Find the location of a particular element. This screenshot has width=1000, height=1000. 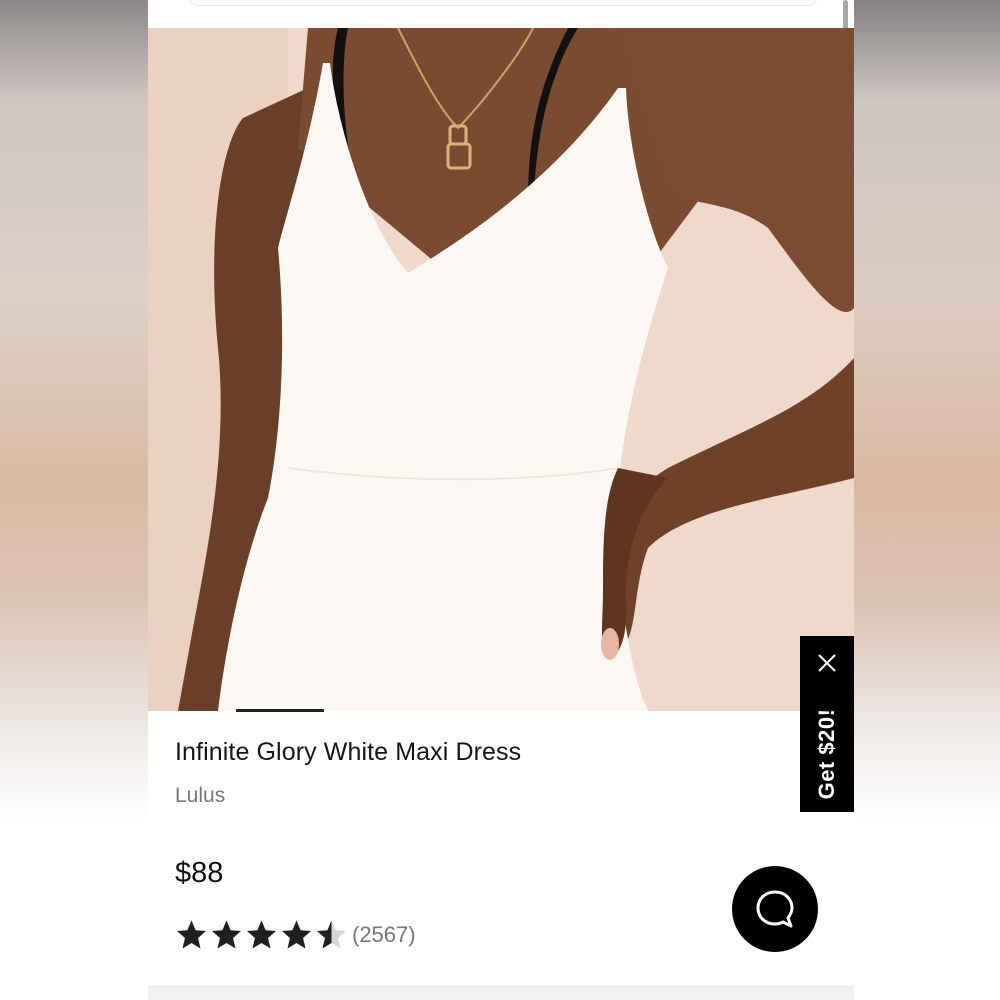

search-bar is located at coordinates (503, 3).